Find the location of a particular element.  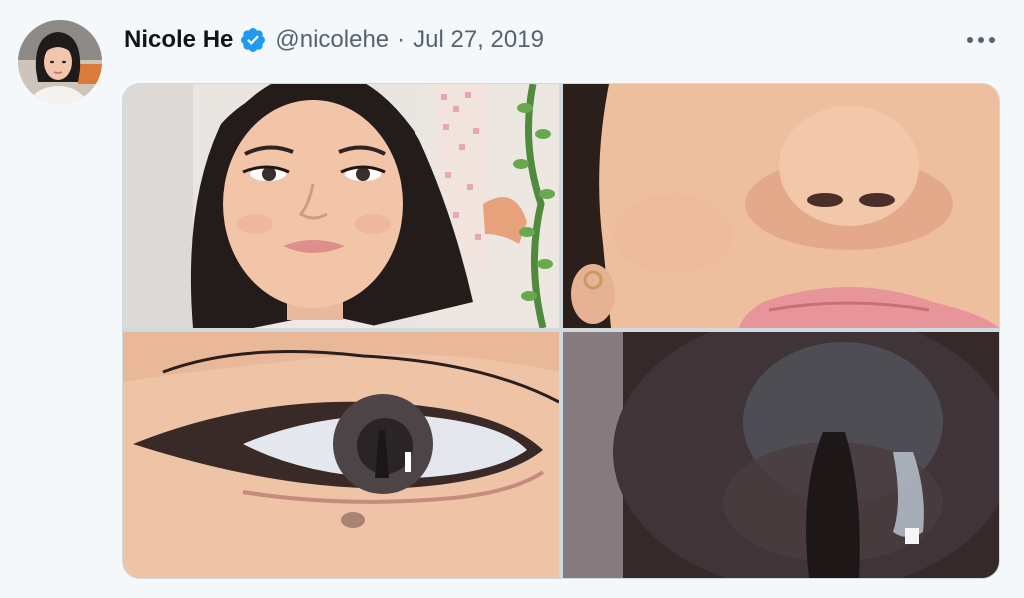

tweet-header: Nicole He @nicolehe · Jul 27, 2019 is located at coordinates (334, 40).